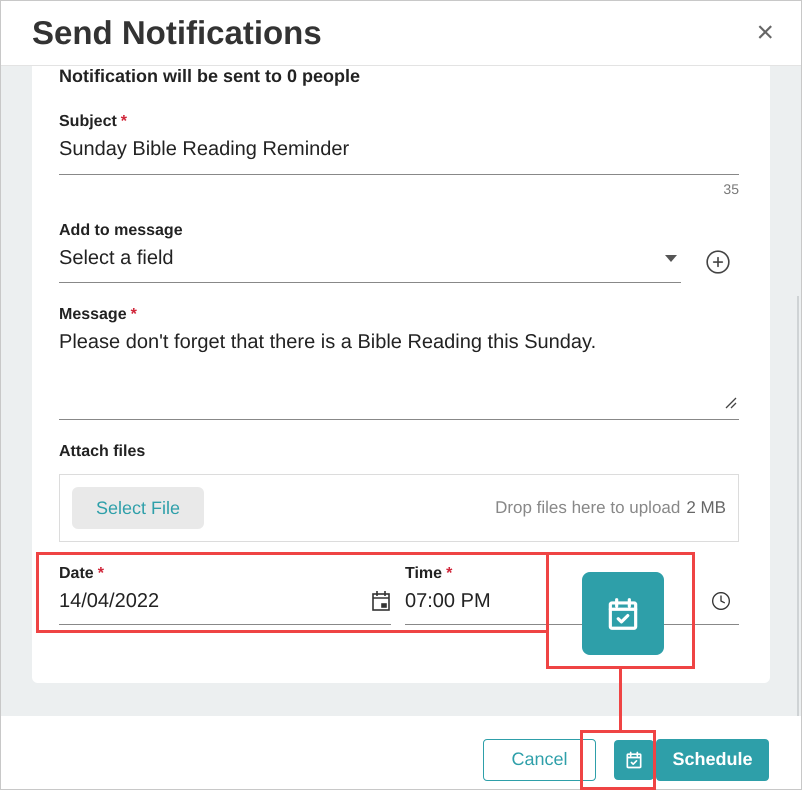 The width and height of the screenshot is (802, 790). I want to click on add-icon, so click(718, 262).